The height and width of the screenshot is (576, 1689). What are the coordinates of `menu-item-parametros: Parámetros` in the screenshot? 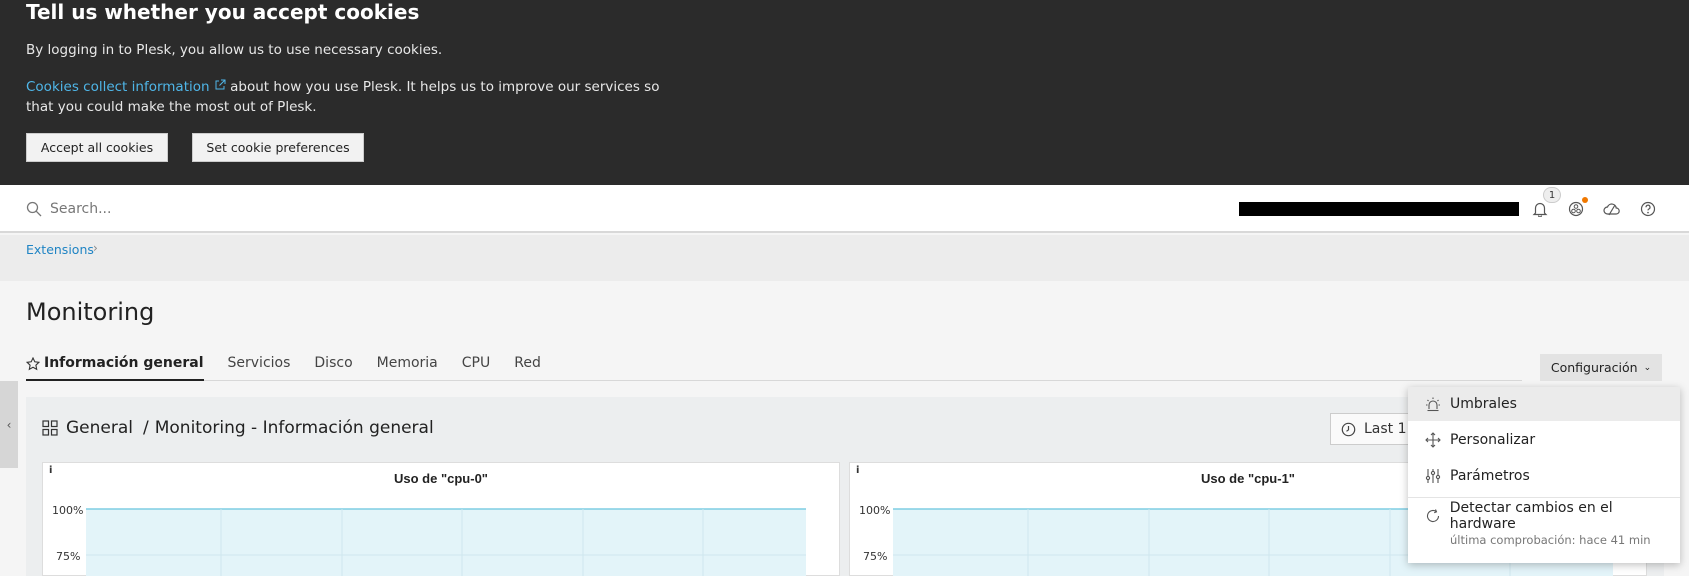 It's located at (1544, 476).